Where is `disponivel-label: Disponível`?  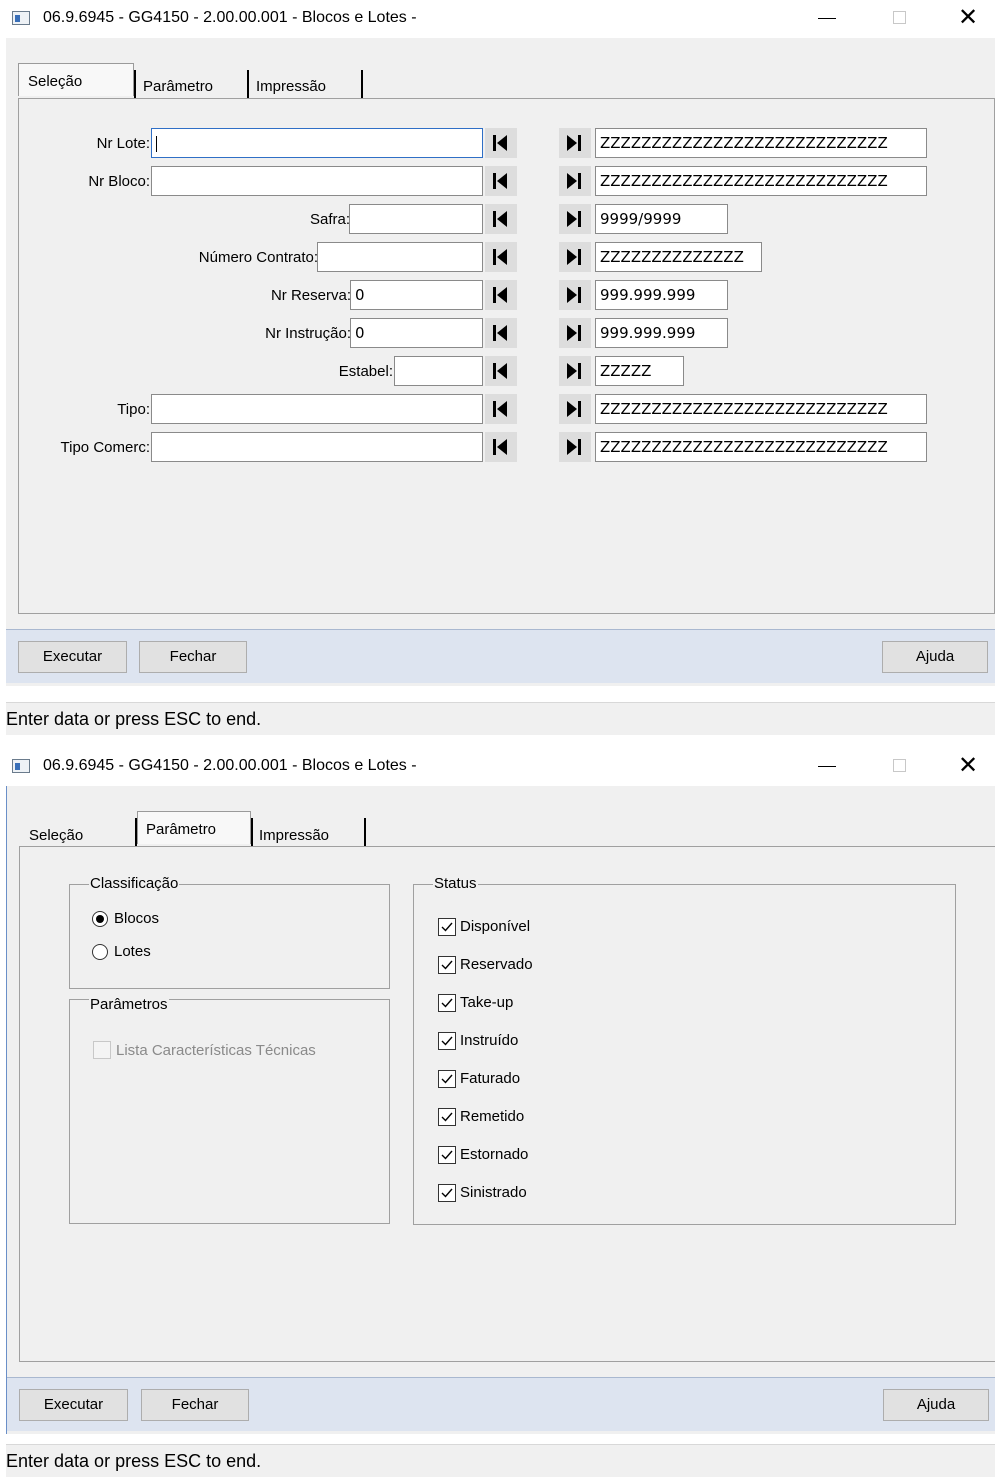
disponivel-label: Disponível is located at coordinates (495, 926).